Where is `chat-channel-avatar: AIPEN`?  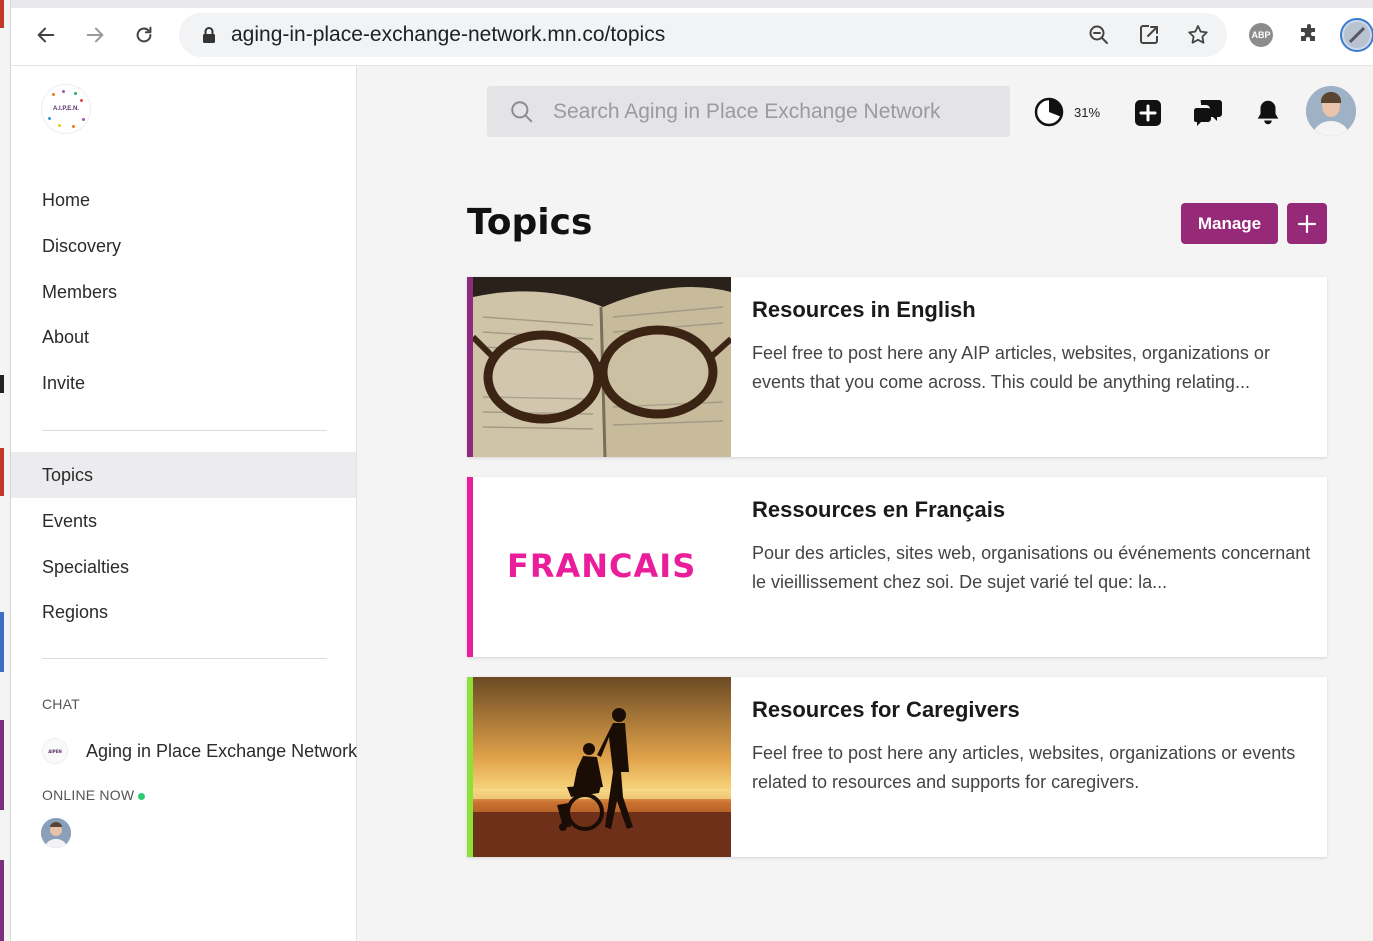 chat-channel-avatar: AIPEN is located at coordinates (55, 751).